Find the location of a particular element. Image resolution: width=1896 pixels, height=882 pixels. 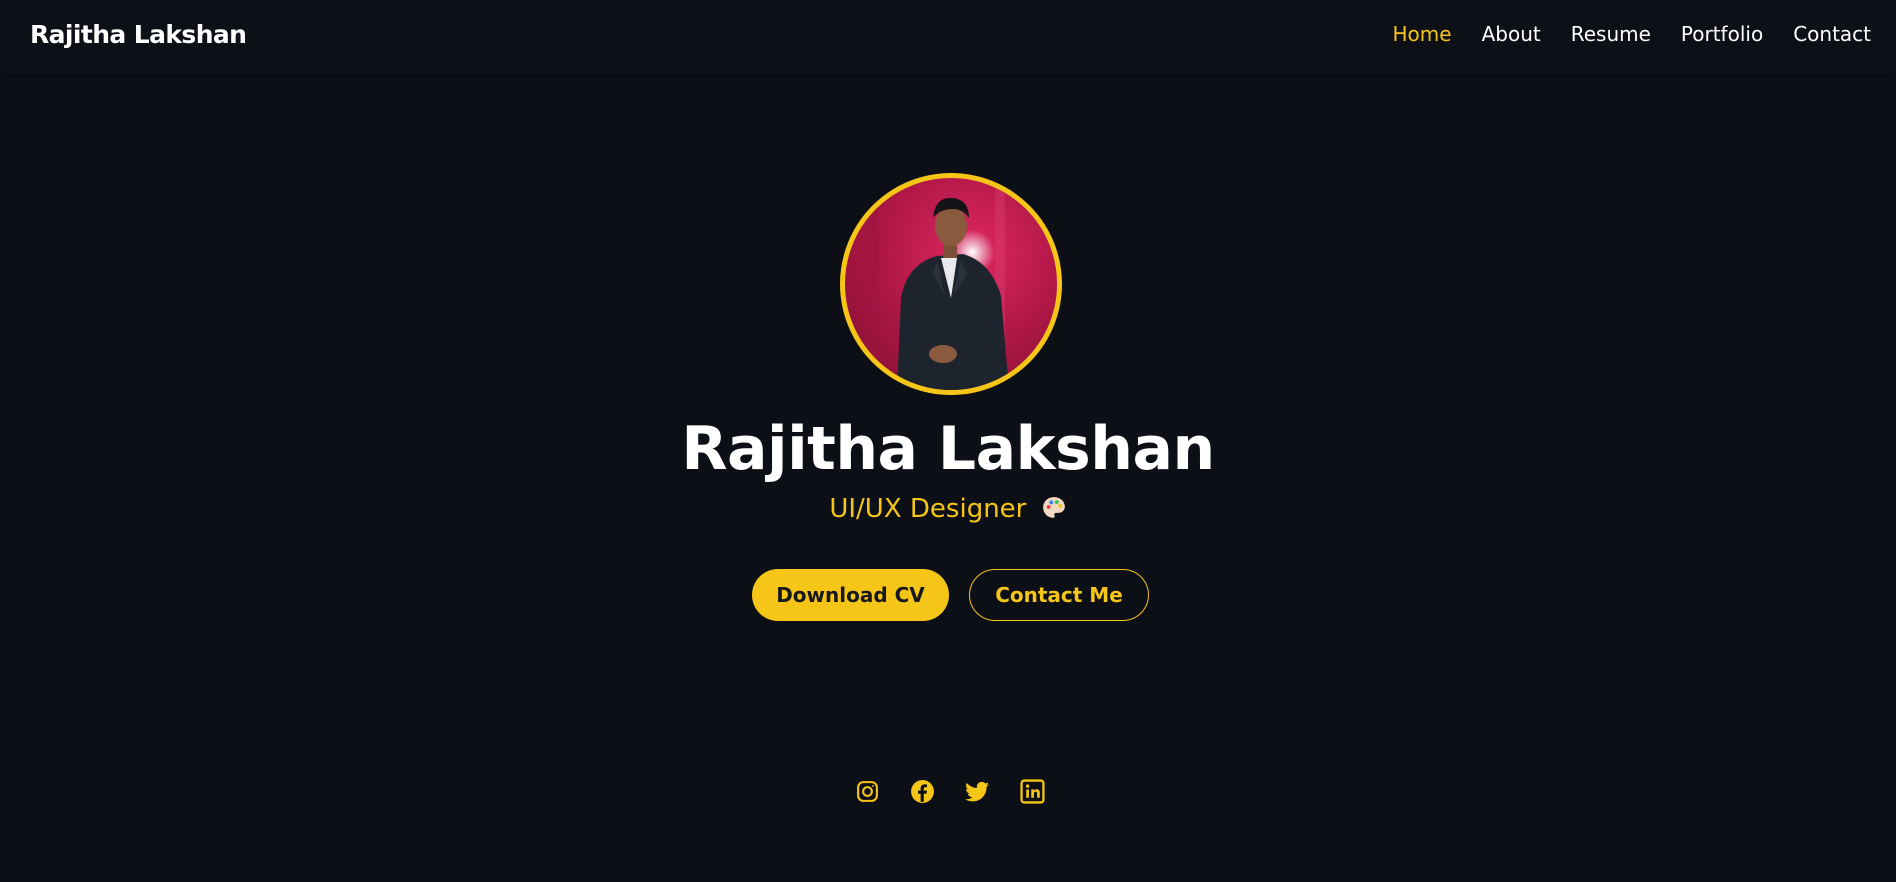

nav-link-about: About is located at coordinates (1511, 34).